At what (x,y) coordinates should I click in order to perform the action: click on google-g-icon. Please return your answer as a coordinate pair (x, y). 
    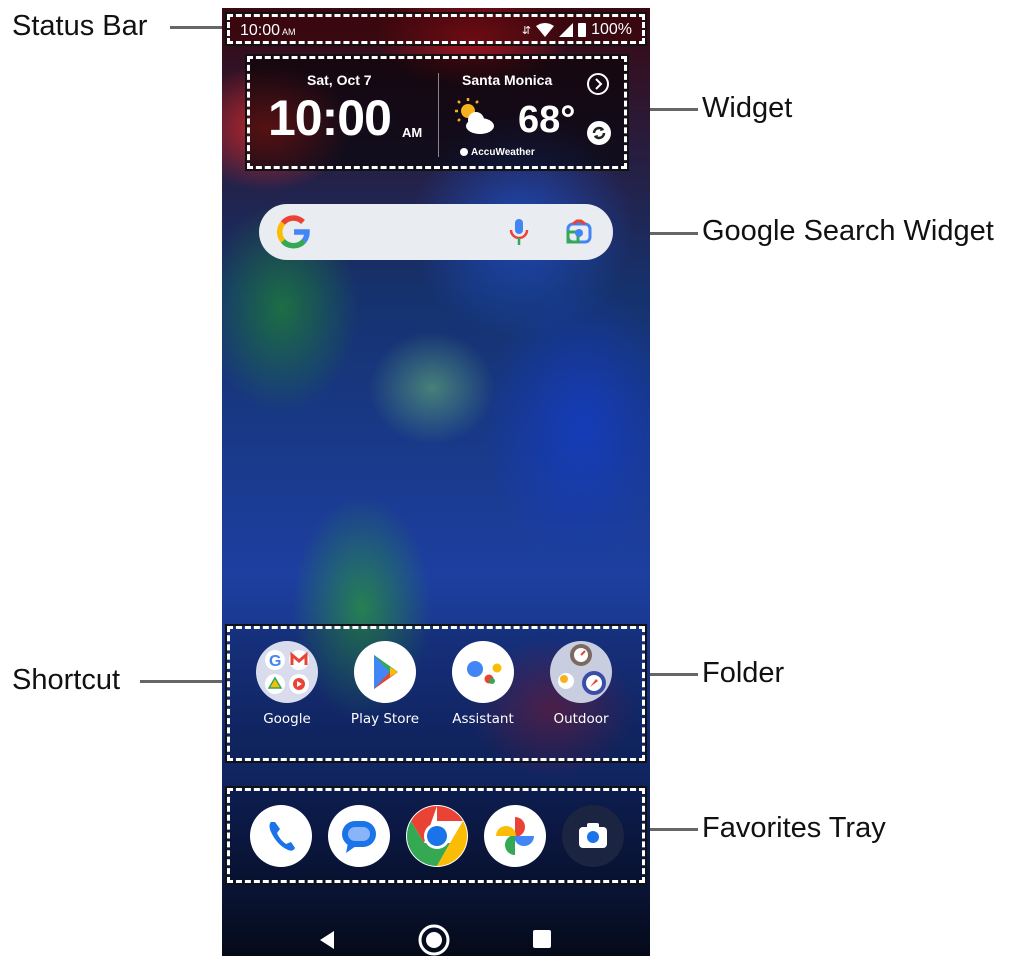
    Looking at the image, I should click on (293, 232).